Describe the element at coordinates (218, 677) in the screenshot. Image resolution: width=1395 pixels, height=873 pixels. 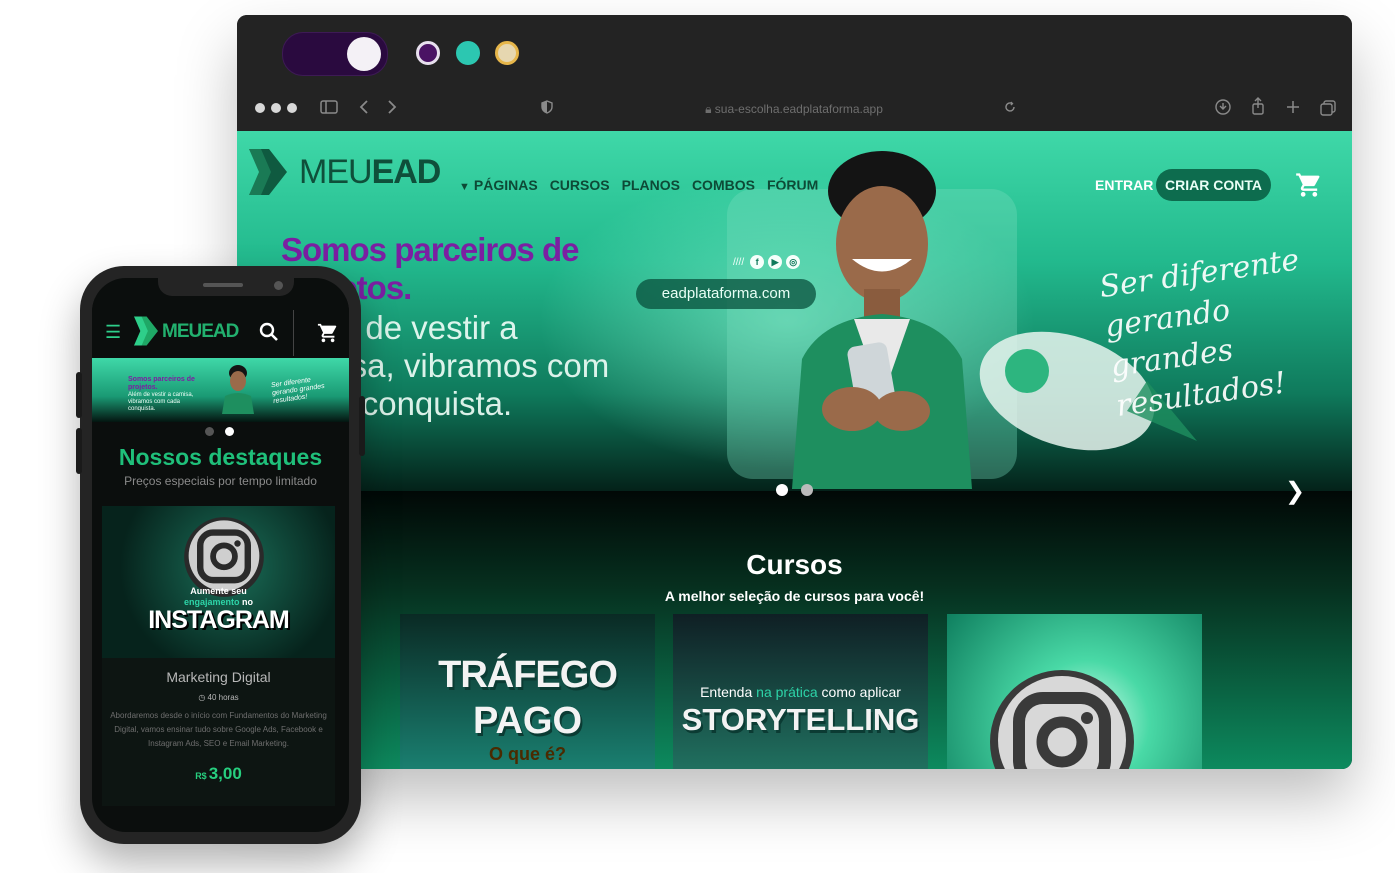
I see `course-category: Marketing Digital` at that location.